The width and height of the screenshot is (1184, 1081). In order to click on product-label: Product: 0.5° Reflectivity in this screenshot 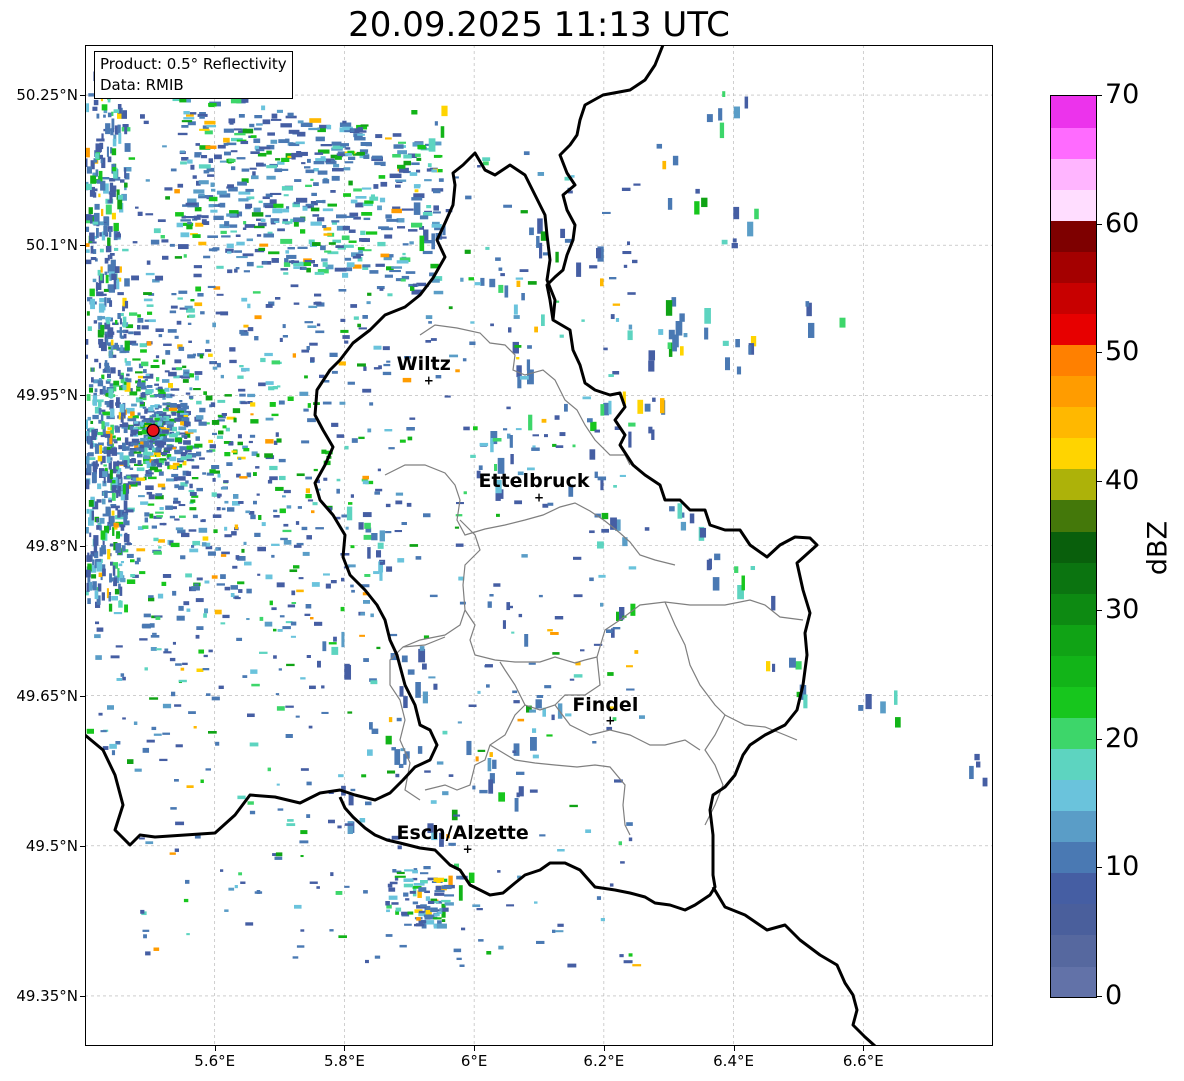, I will do `click(193, 64)`.